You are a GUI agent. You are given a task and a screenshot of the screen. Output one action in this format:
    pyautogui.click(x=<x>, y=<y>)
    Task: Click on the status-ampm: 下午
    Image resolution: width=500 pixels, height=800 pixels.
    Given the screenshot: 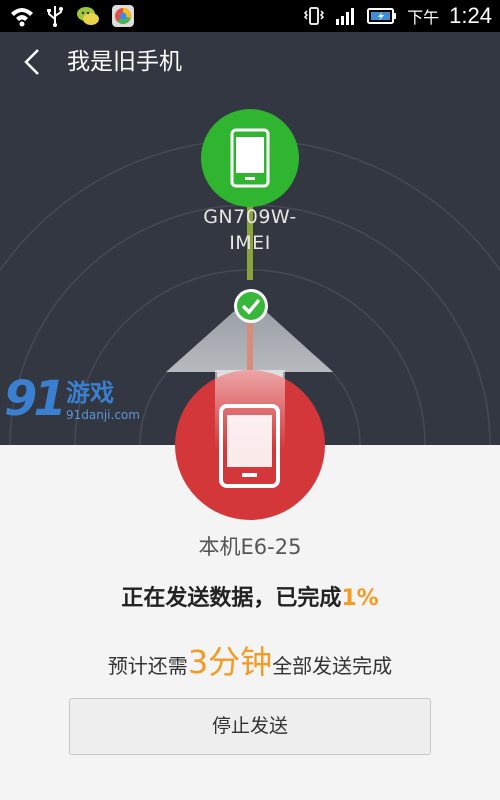 What is the action you would take?
    pyautogui.click(x=423, y=17)
    